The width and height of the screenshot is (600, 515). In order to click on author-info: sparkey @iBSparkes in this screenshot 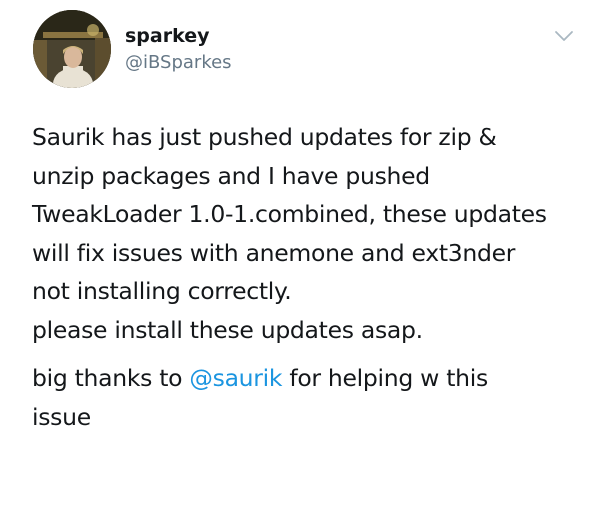, I will do `click(178, 50)`.